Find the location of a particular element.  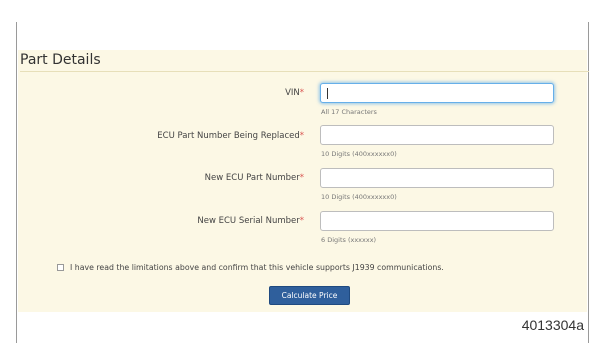

new-ecu-serial-number-label: New ECU Serial Number* is located at coordinates (250, 221).